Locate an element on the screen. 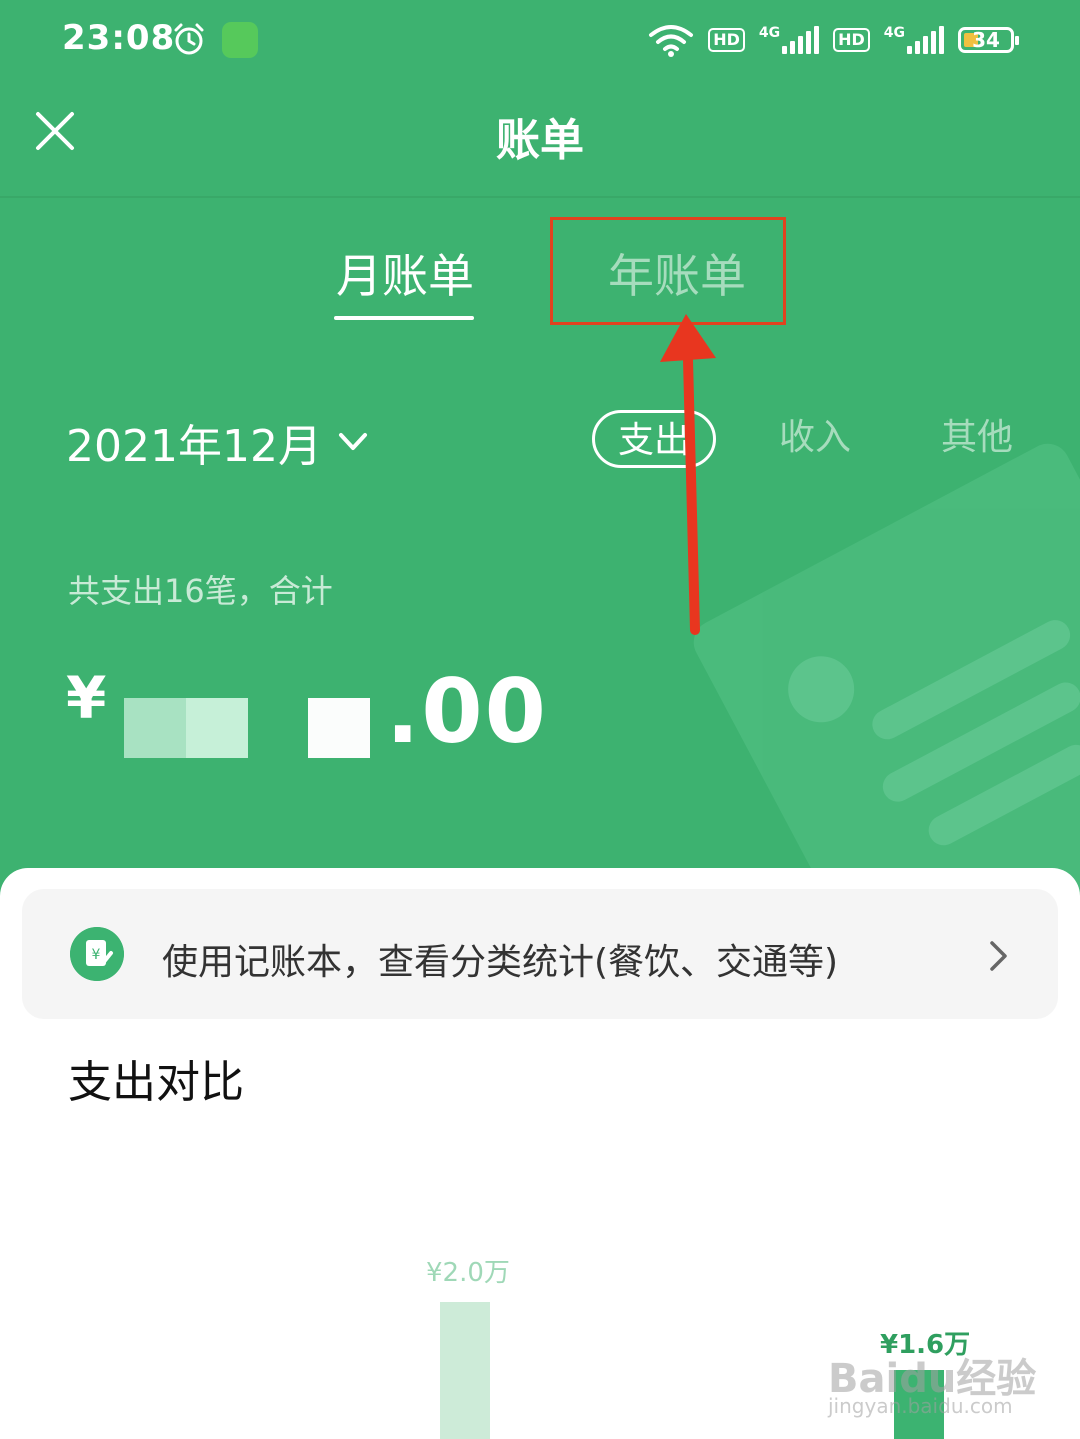 Image resolution: width=1080 pixels, height=1439 pixels. page-title: 账单 is located at coordinates (540, 140).